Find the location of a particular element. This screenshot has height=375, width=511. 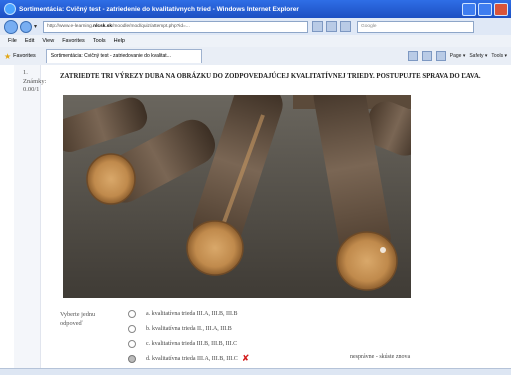

answer-option-b: b. kvalitatívna trieda II., III.A, III.B is located at coordinates (180, 329).